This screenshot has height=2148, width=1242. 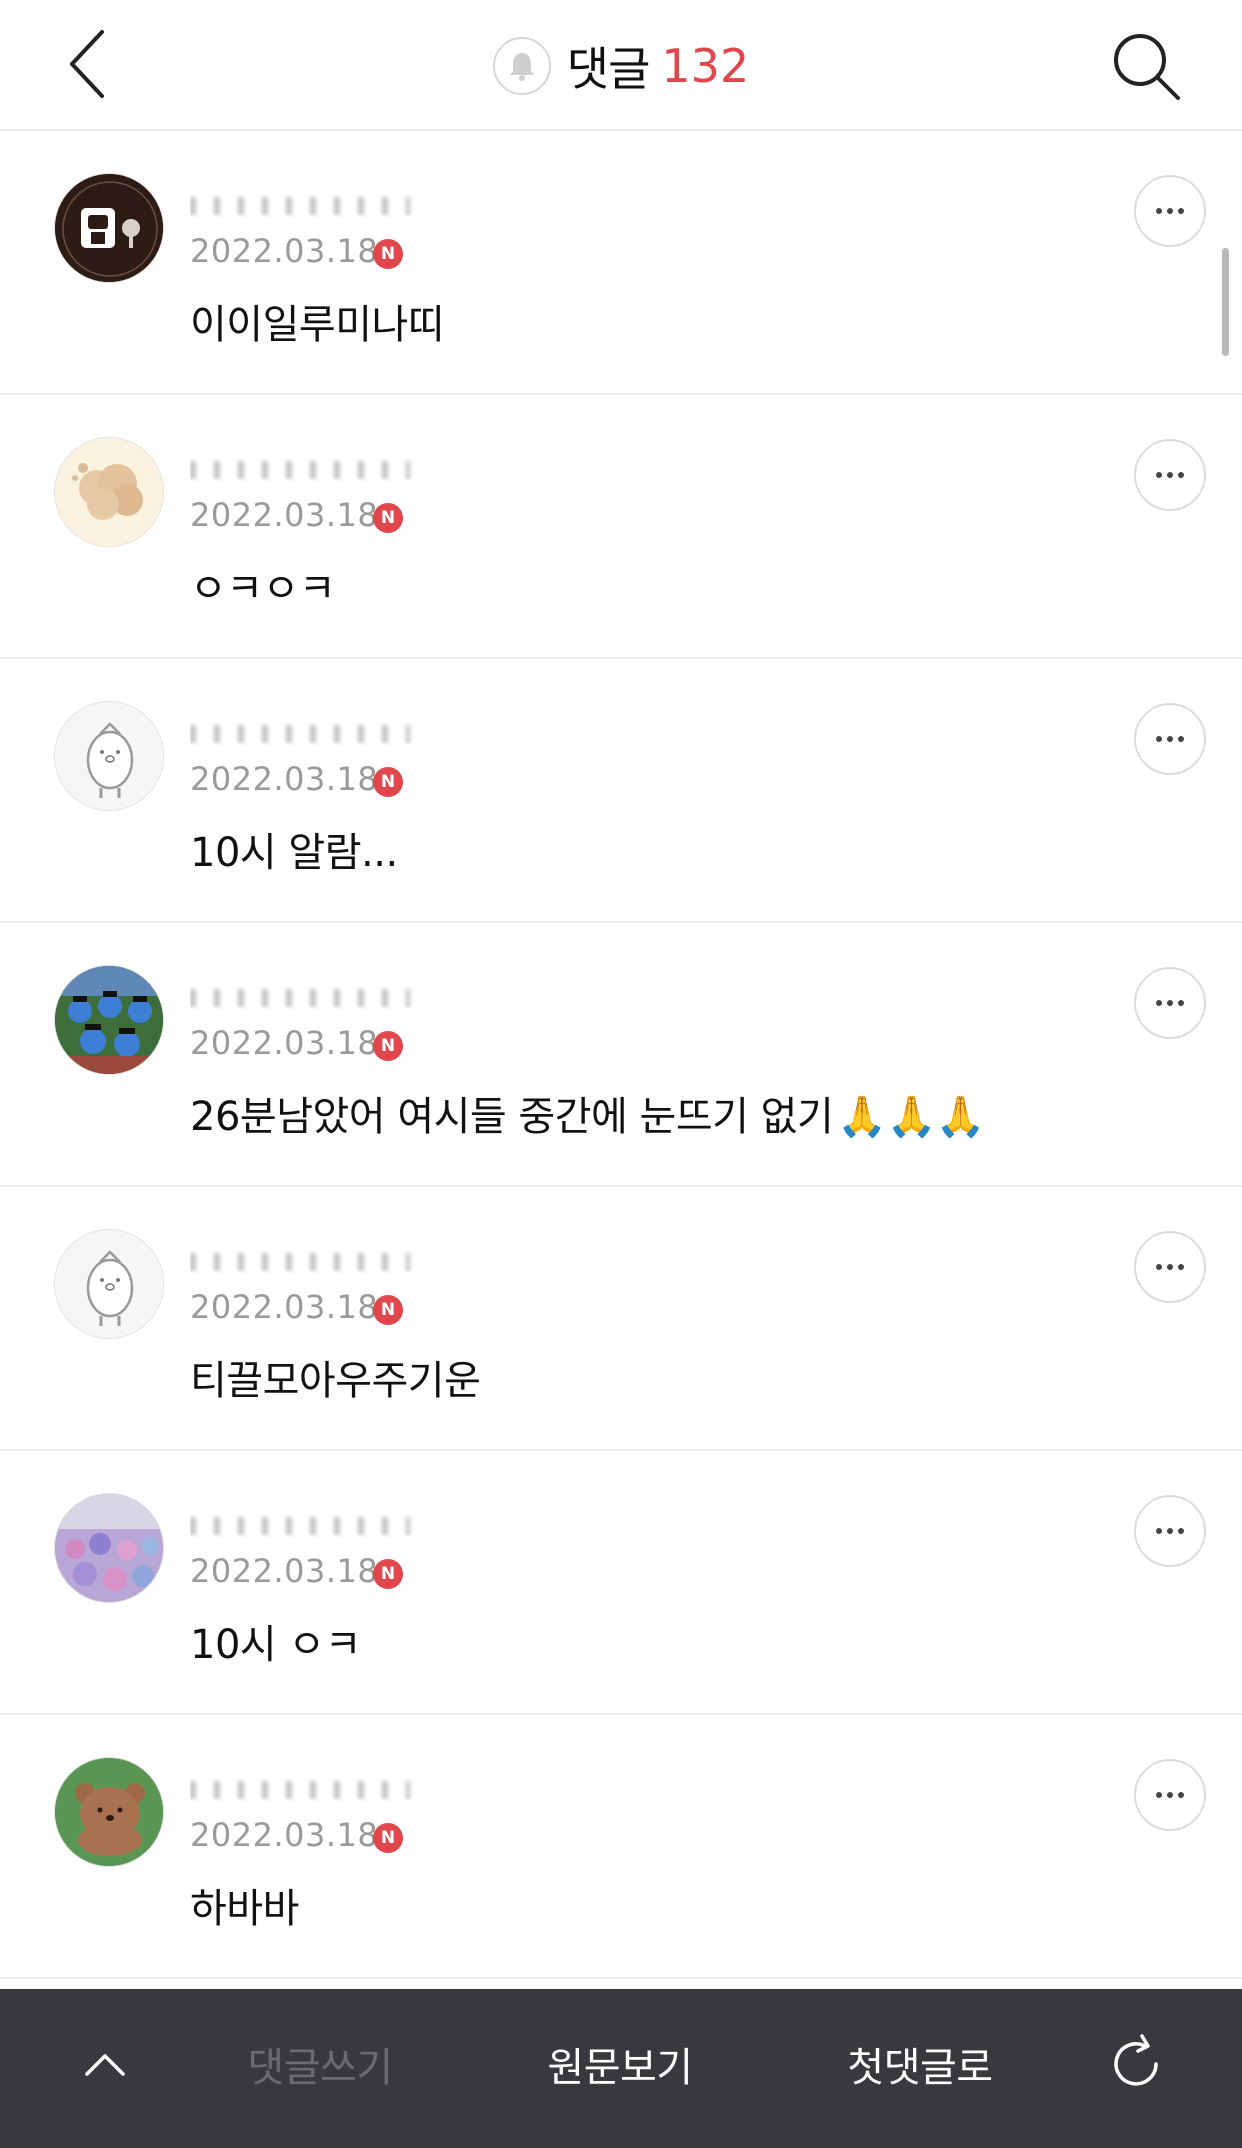 What do you see at coordinates (335, 1381) in the screenshot?
I see `comment-text: 티끌모아우주기운` at bounding box center [335, 1381].